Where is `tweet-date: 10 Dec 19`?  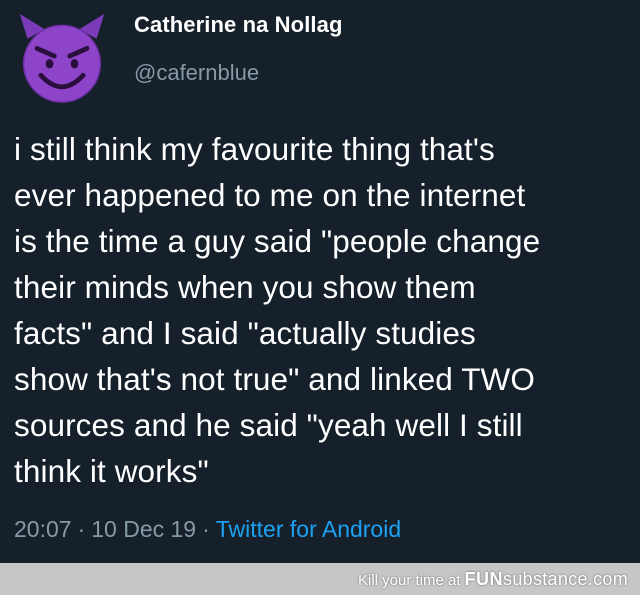 tweet-date: 10 Dec 19 is located at coordinates (143, 529).